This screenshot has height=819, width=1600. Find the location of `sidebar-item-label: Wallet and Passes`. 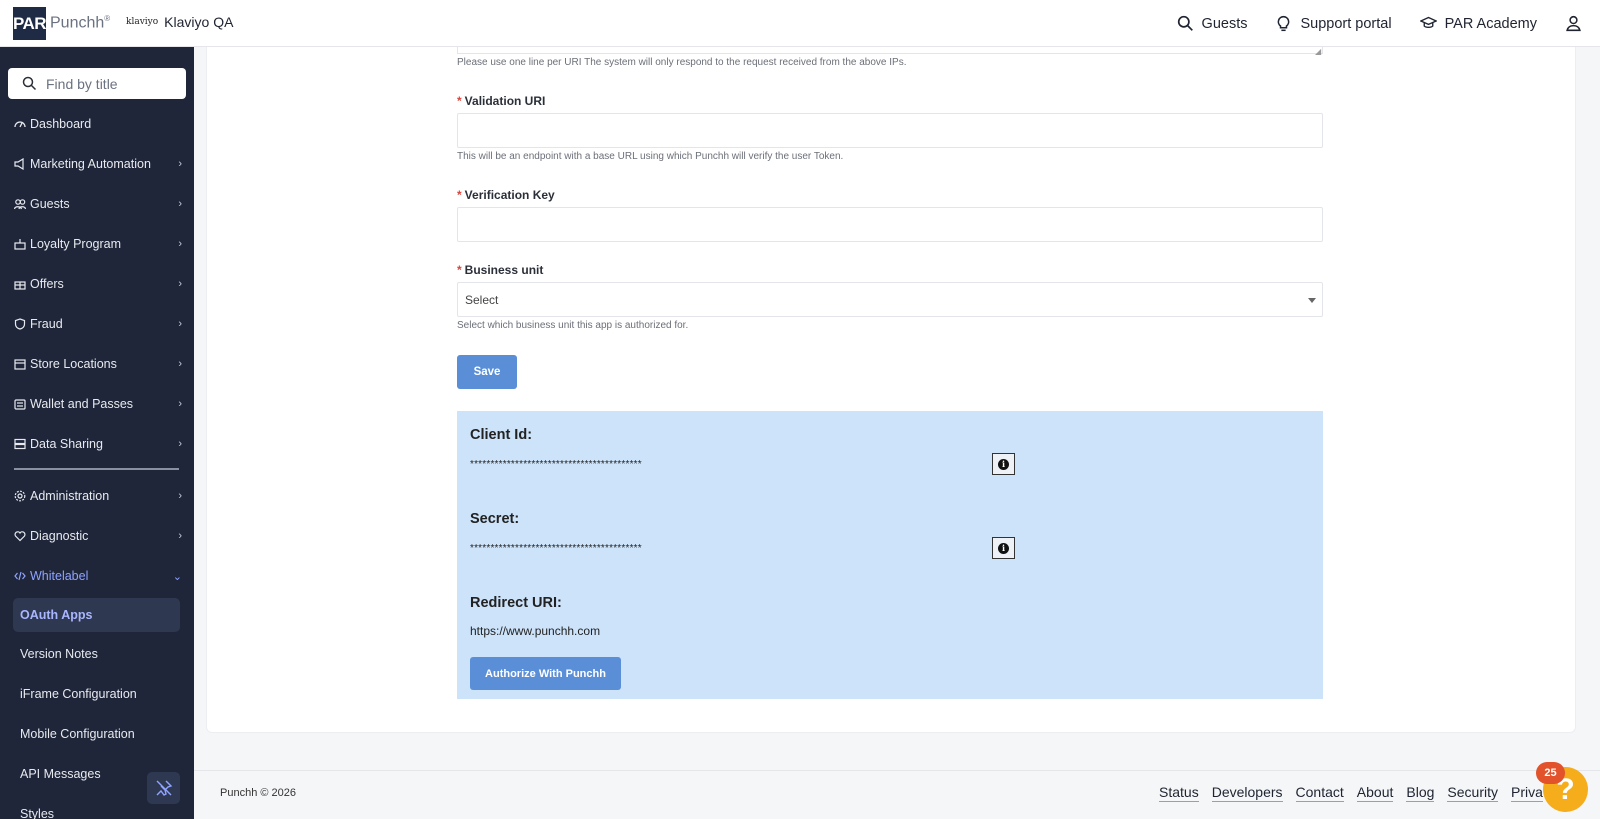

sidebar-item-label: Wallet and Passes is located at coordinates (82, 404).